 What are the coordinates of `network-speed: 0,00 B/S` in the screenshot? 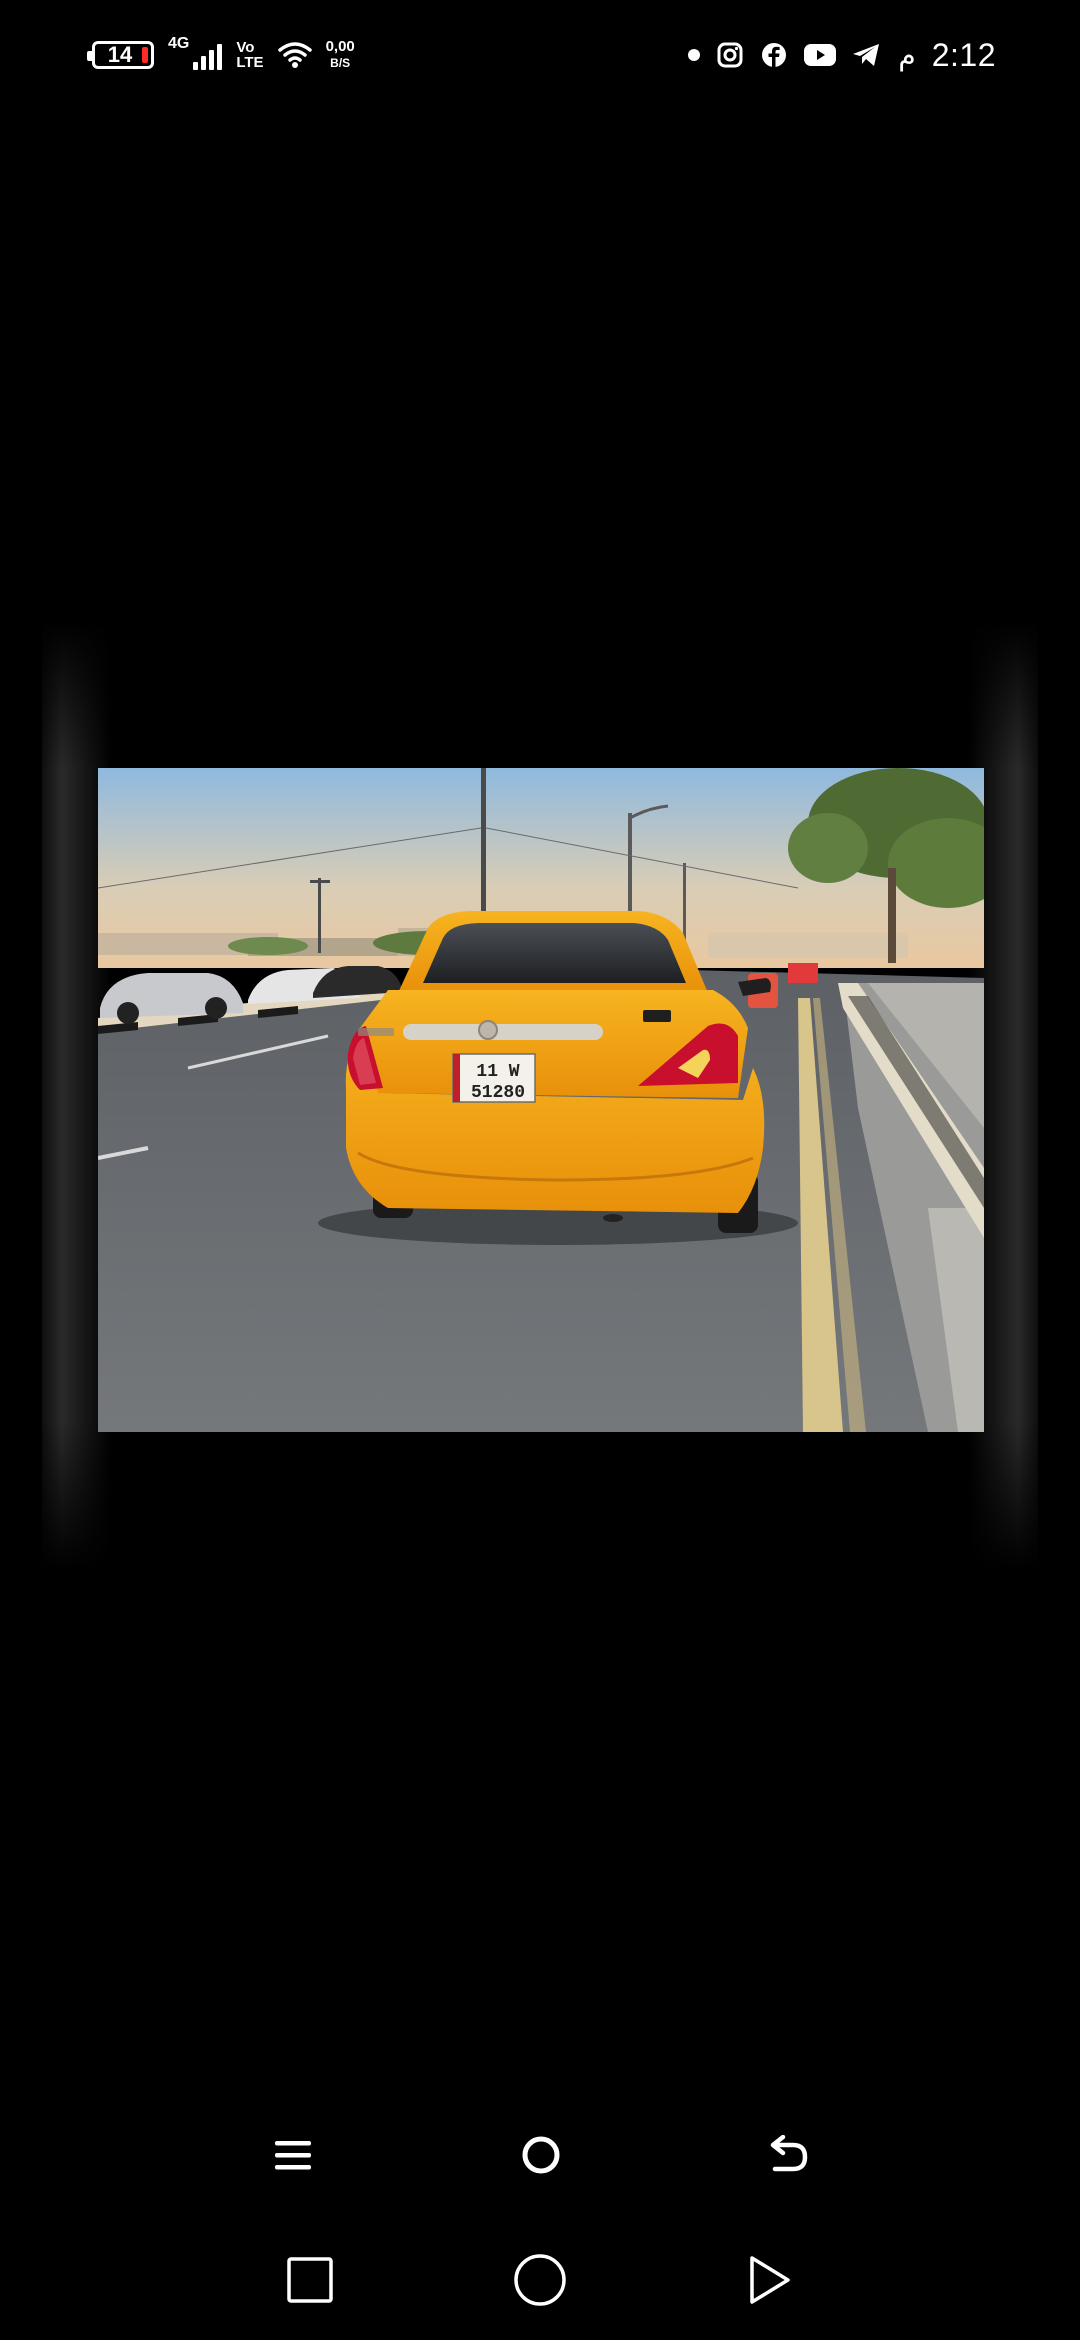 It's located at (340, 55).